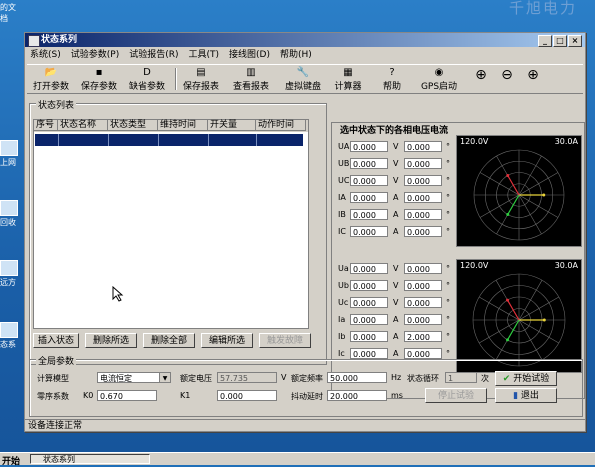 This screenshot has height=467, width=595. I want to click on minimize-button: _, so click(545, 41).